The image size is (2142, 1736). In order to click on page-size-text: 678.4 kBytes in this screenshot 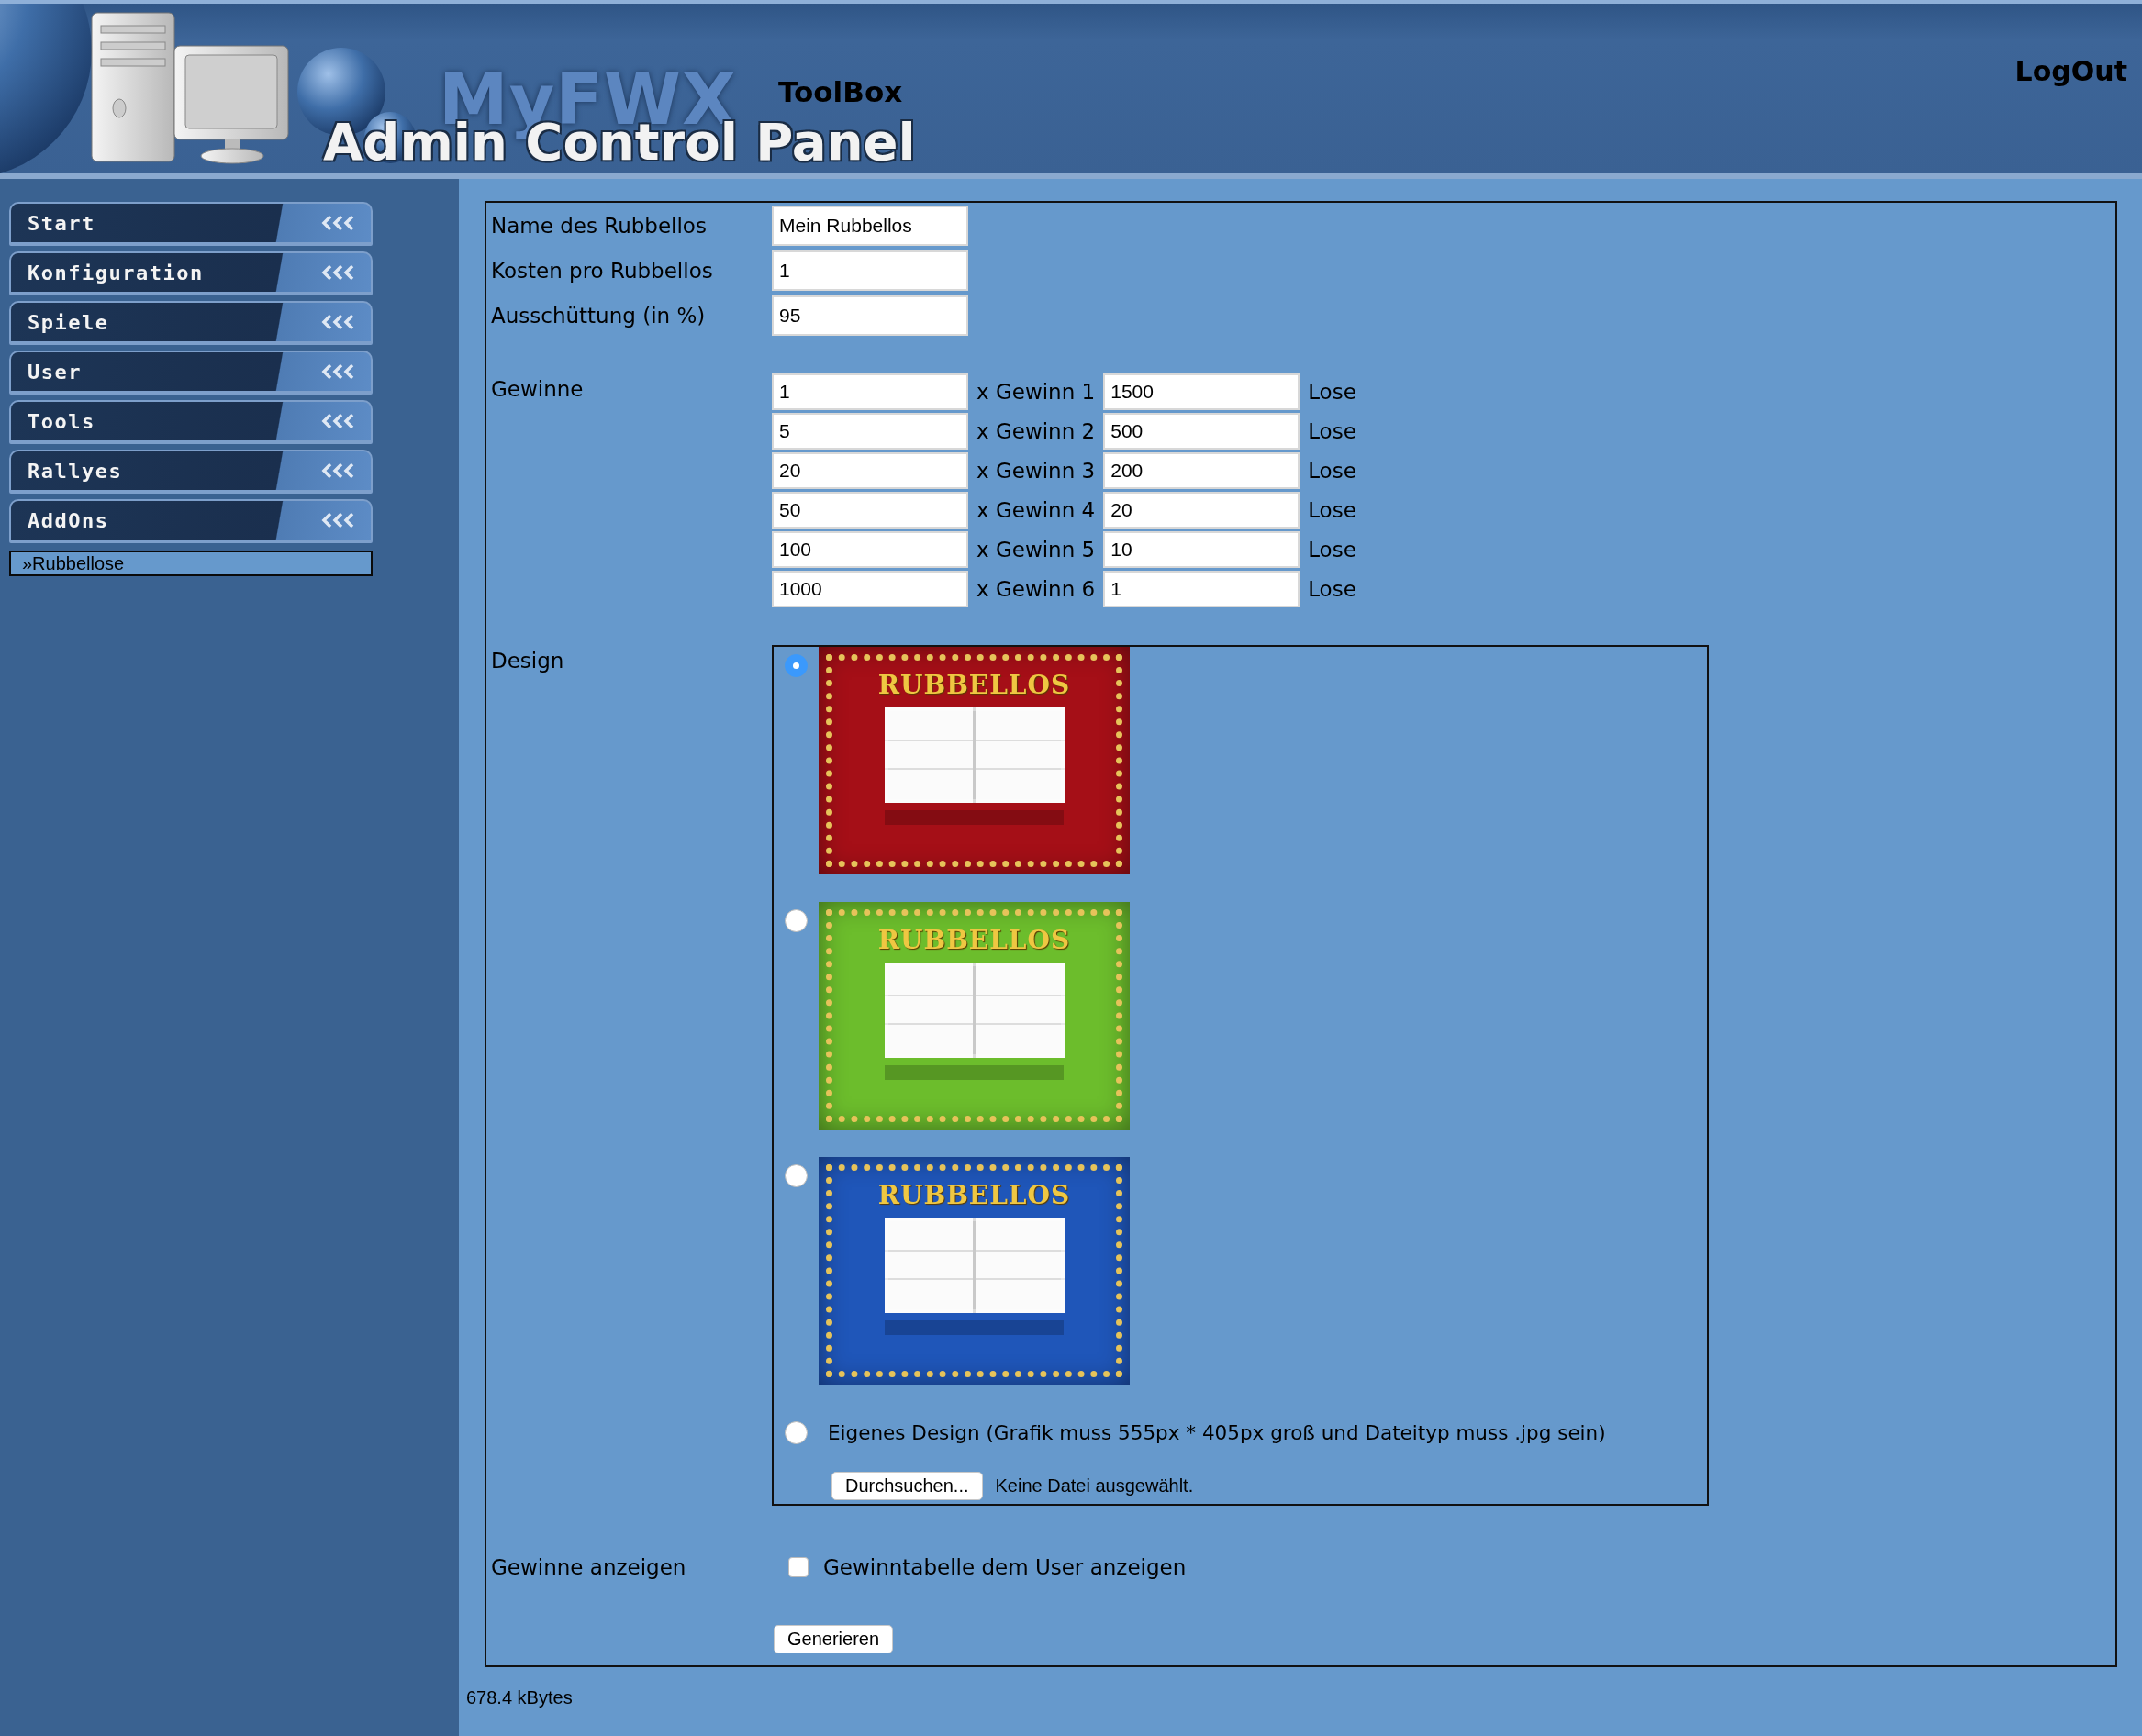, I will do `click(520, 1697)`.